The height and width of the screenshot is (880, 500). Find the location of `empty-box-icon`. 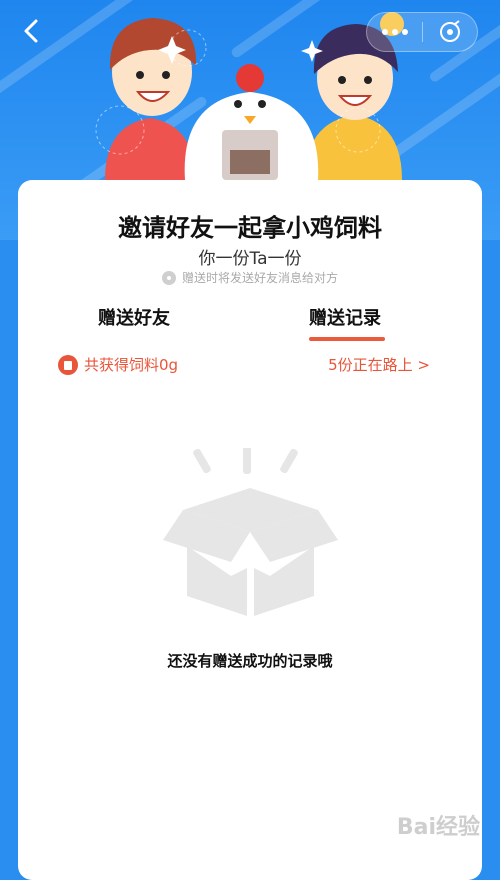

empty-box-icon is located at coordinates (250, 532).